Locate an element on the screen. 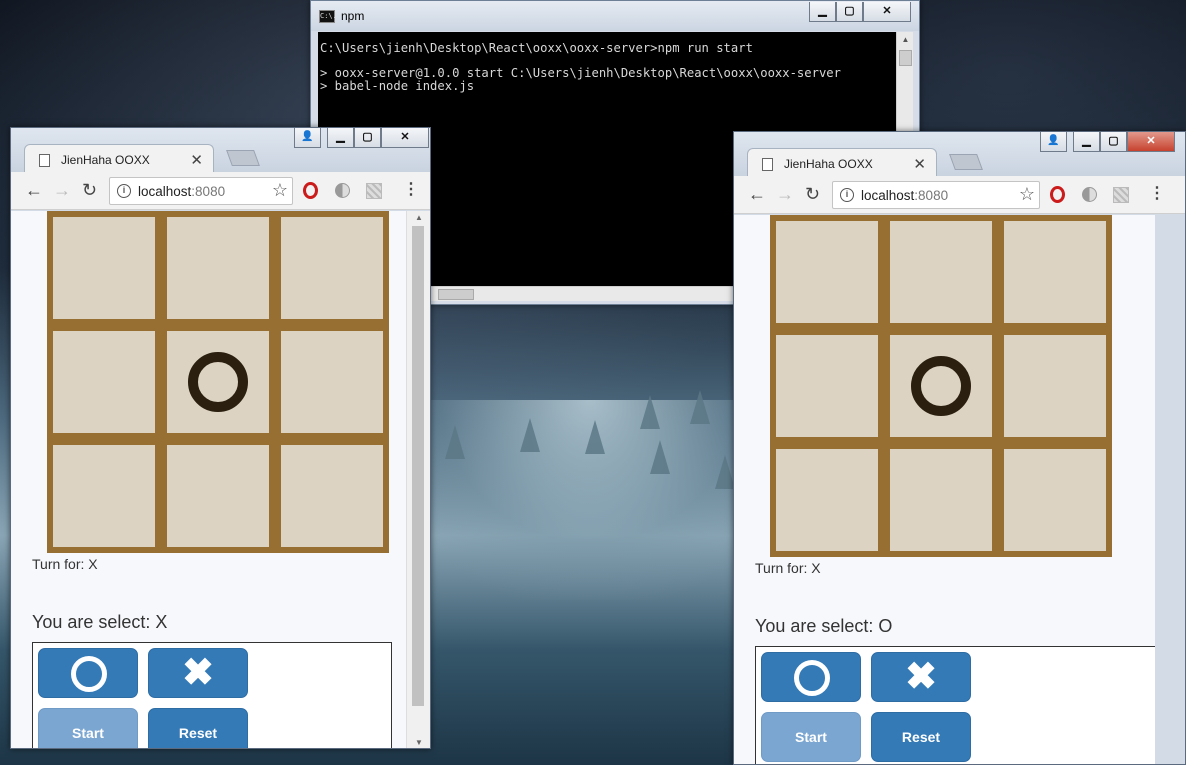 The width and height of the screenshot is (1186, 765). window-controls: ▁ ▢ ✕ is located at coordinates (1124, 142).